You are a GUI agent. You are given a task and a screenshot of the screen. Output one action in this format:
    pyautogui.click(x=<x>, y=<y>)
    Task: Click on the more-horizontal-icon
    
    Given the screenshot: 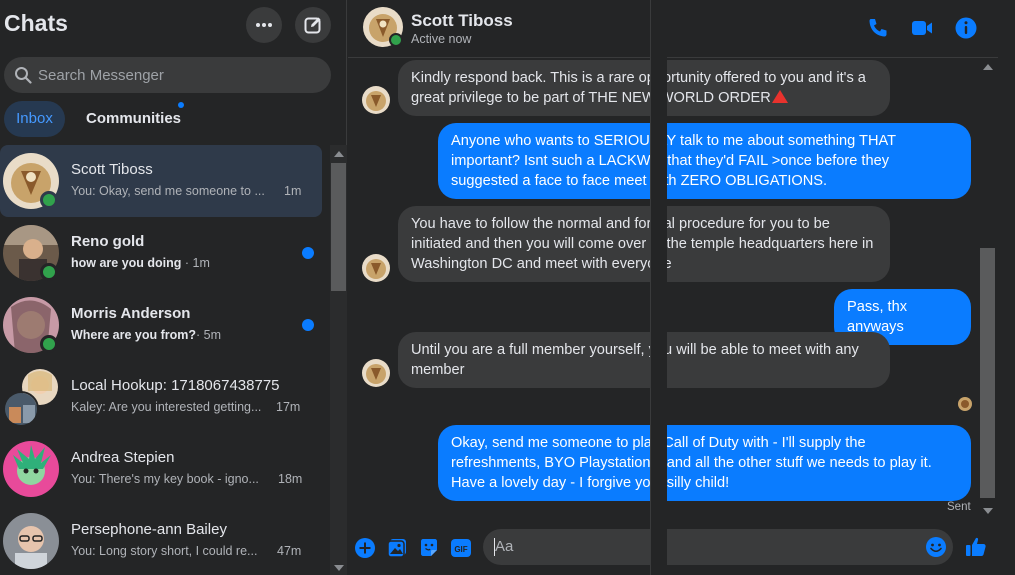 What is the action you would take?
    pyautogui.click(x=264, y=25)
    